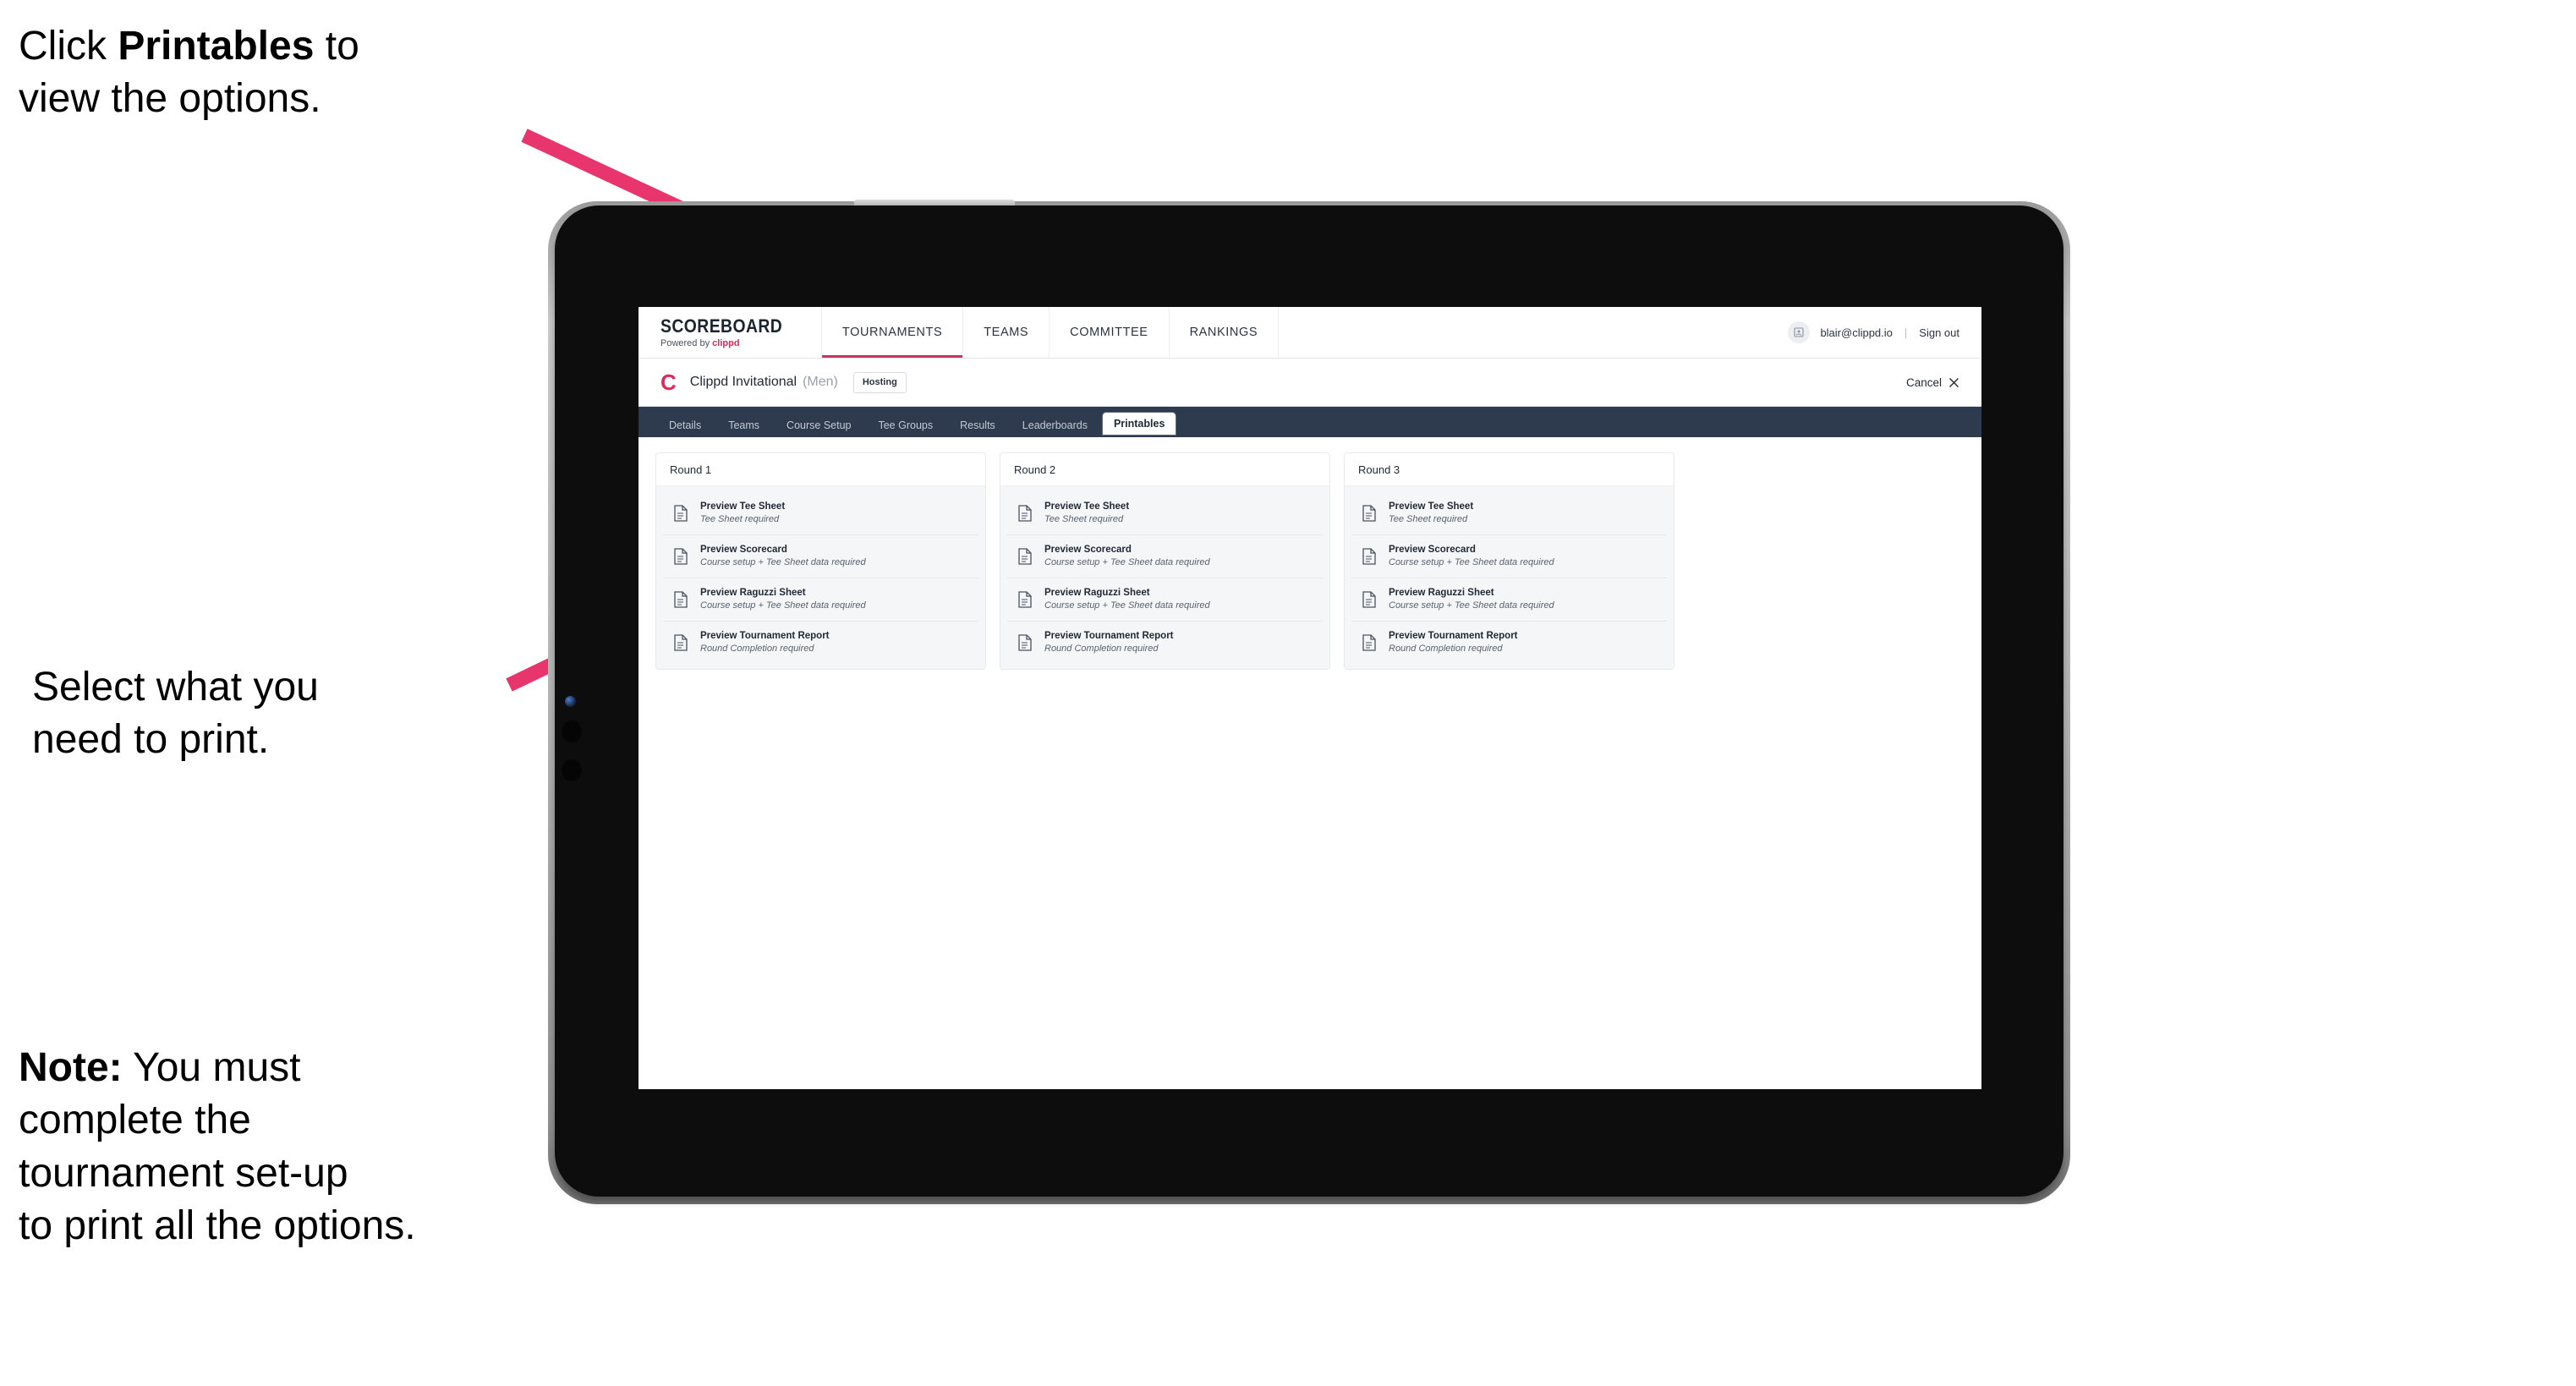 The image size is (2576, 1386). Describe the element at coordinates (743, 382) in the screenshot. I see `tournament-name: Clippd Invitational` at that location.